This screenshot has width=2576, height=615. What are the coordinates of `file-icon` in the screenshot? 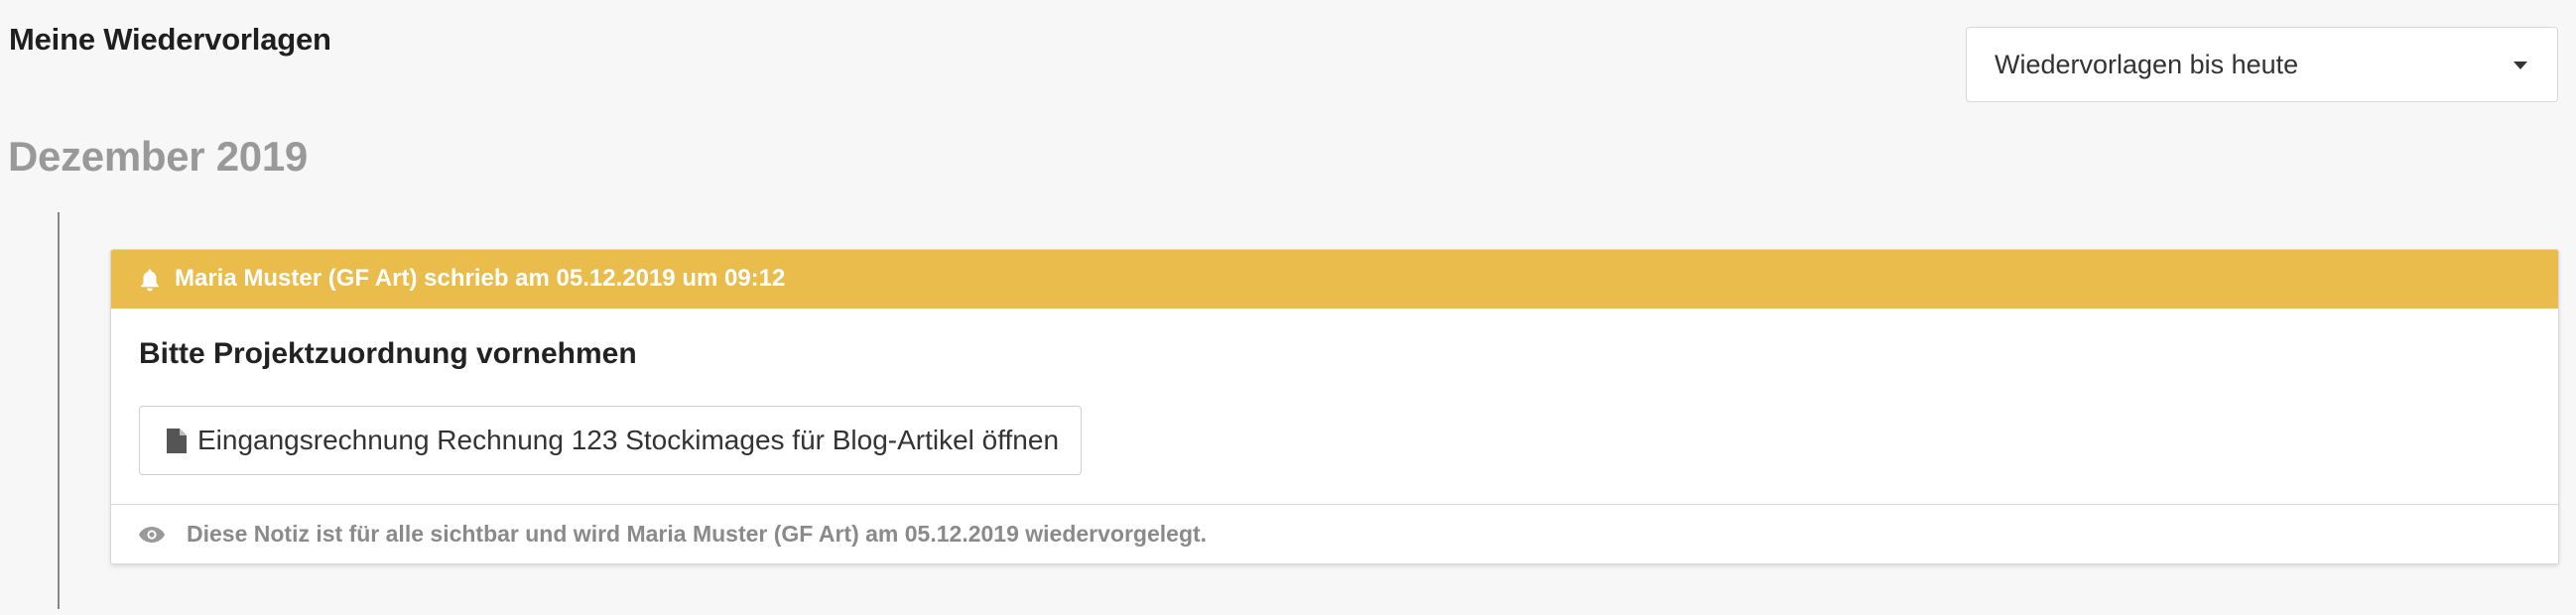 It's located at (177, 441).